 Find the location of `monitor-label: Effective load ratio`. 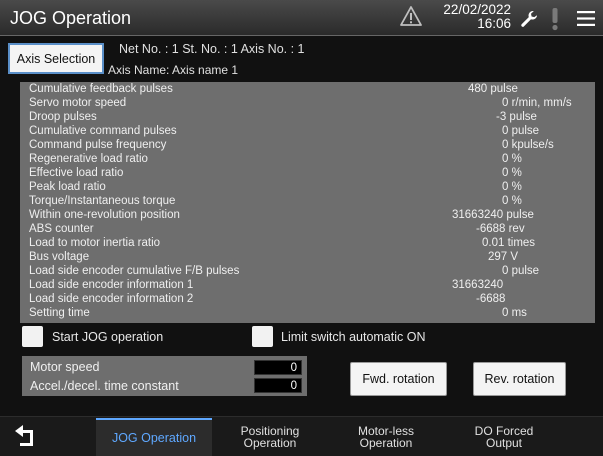

monitor-label: Effective load ratio is located at coordinates (76, 173).